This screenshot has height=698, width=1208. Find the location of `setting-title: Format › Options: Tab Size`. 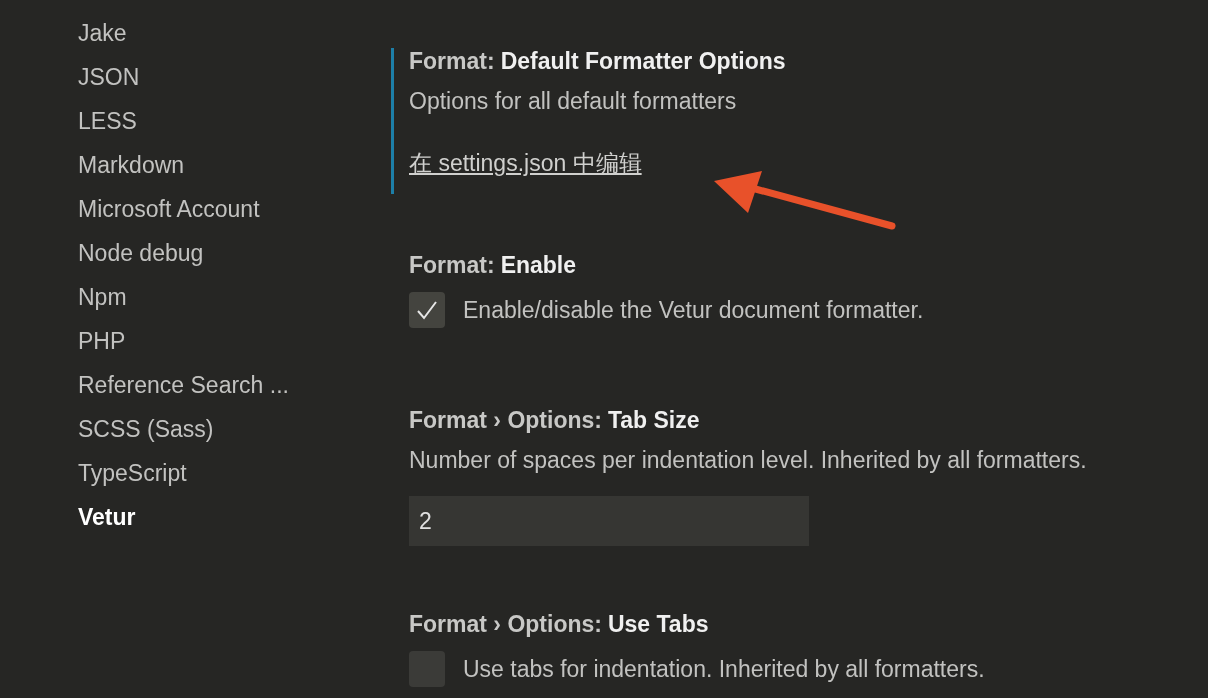

setting-title: Format › Options: Tab Size is located at coordinates (555, 420).